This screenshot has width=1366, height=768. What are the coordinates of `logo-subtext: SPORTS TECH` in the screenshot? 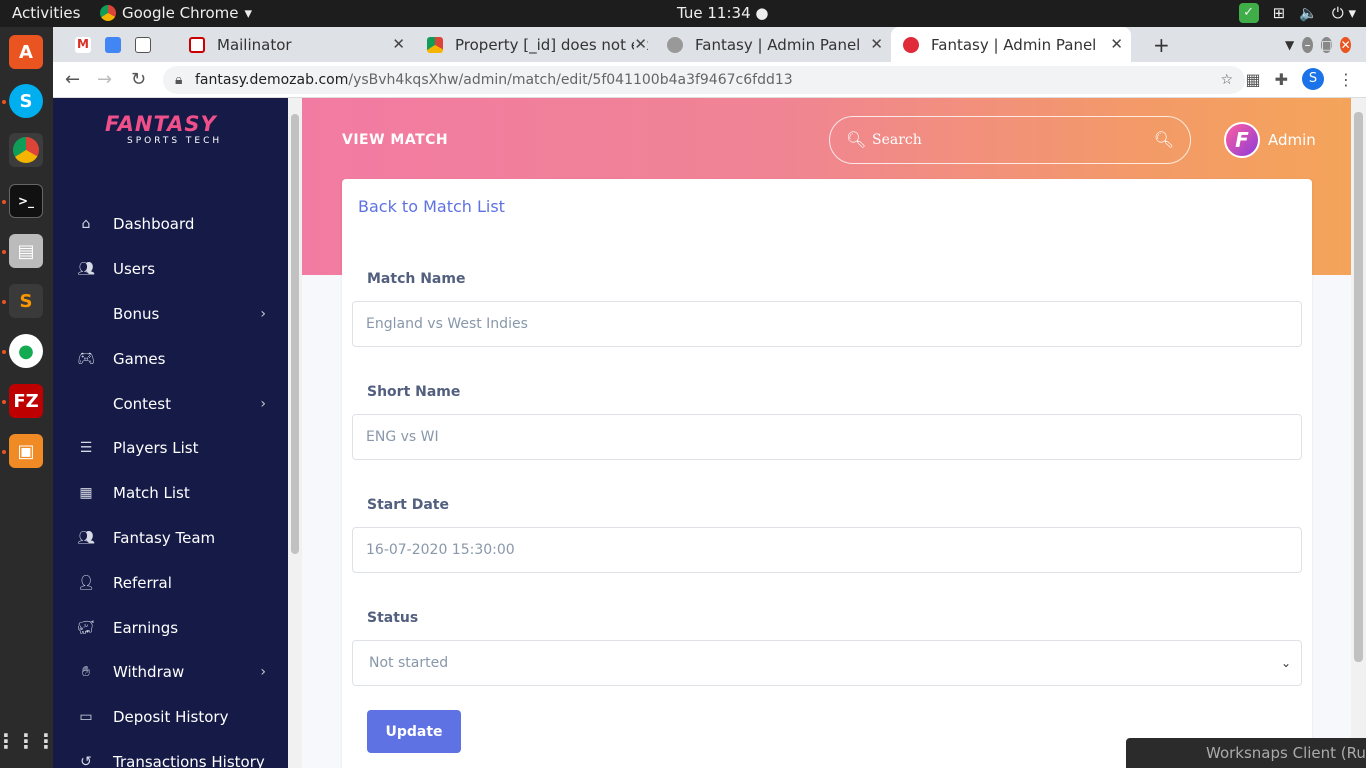 It's located at (175, 141).